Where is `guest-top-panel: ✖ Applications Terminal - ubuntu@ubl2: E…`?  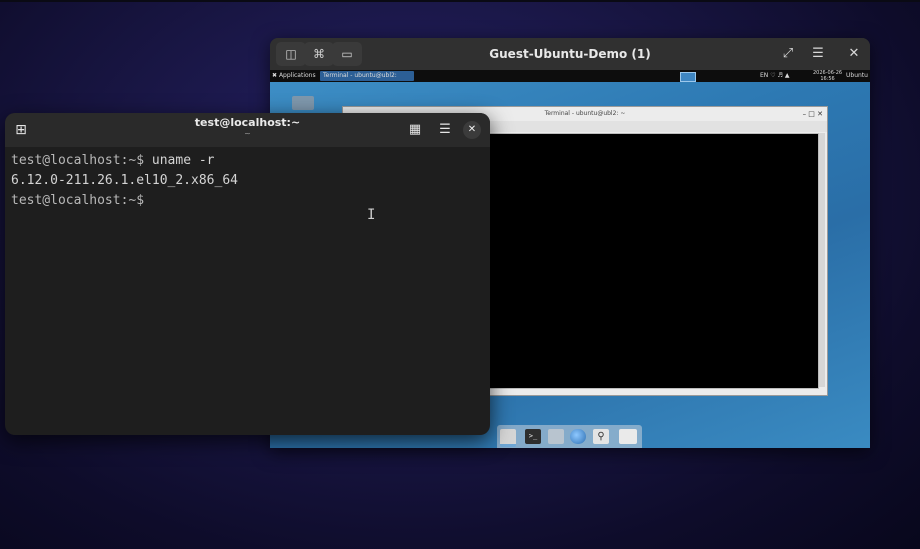 guest-top-panel: ✖ Applications Terminal - ubuntu@ubl2: E… is located at coordinates (570, 76).